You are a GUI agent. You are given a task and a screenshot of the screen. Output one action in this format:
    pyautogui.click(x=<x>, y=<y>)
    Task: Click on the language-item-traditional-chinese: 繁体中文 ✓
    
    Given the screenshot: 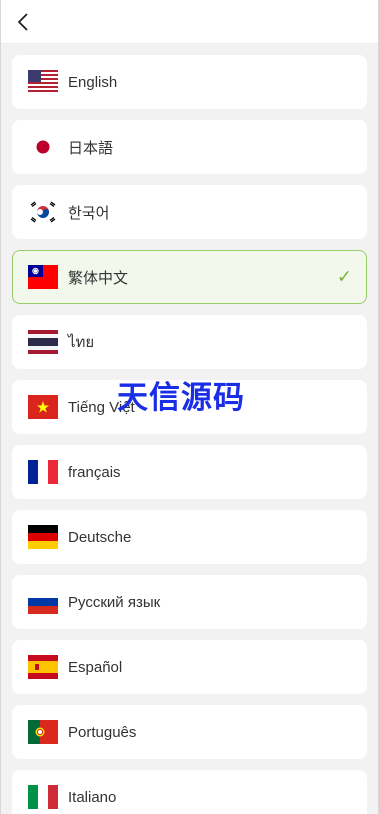 What is the action you would take?
    pyautogui.click(x=189, y=277)
    